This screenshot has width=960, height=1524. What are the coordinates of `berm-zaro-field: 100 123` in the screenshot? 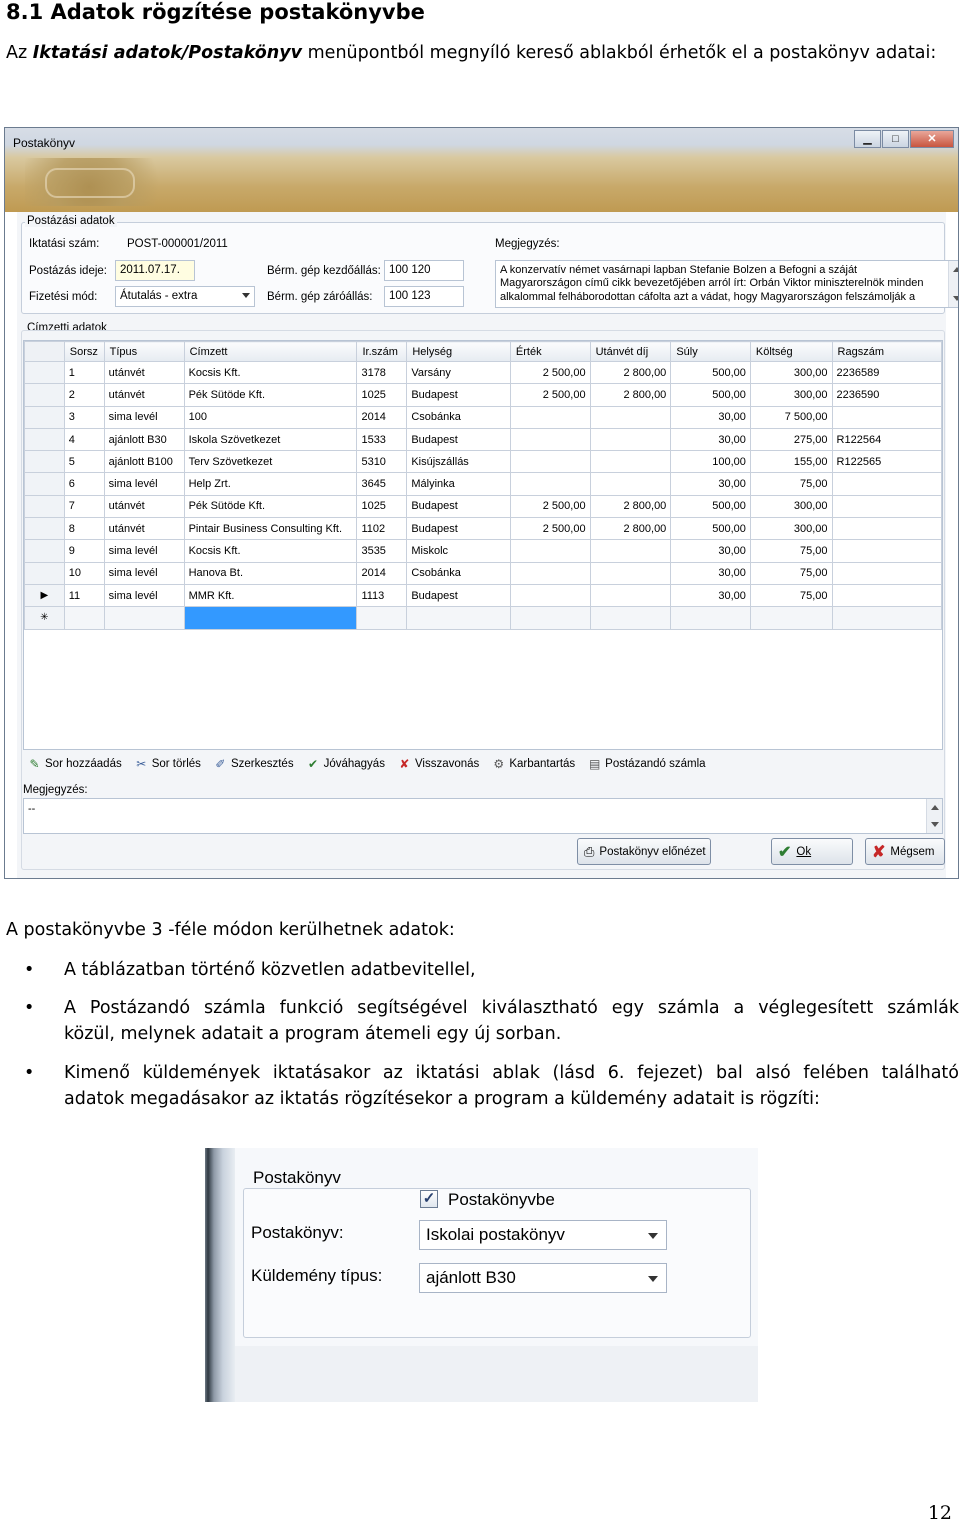 It's located at (424, 296).